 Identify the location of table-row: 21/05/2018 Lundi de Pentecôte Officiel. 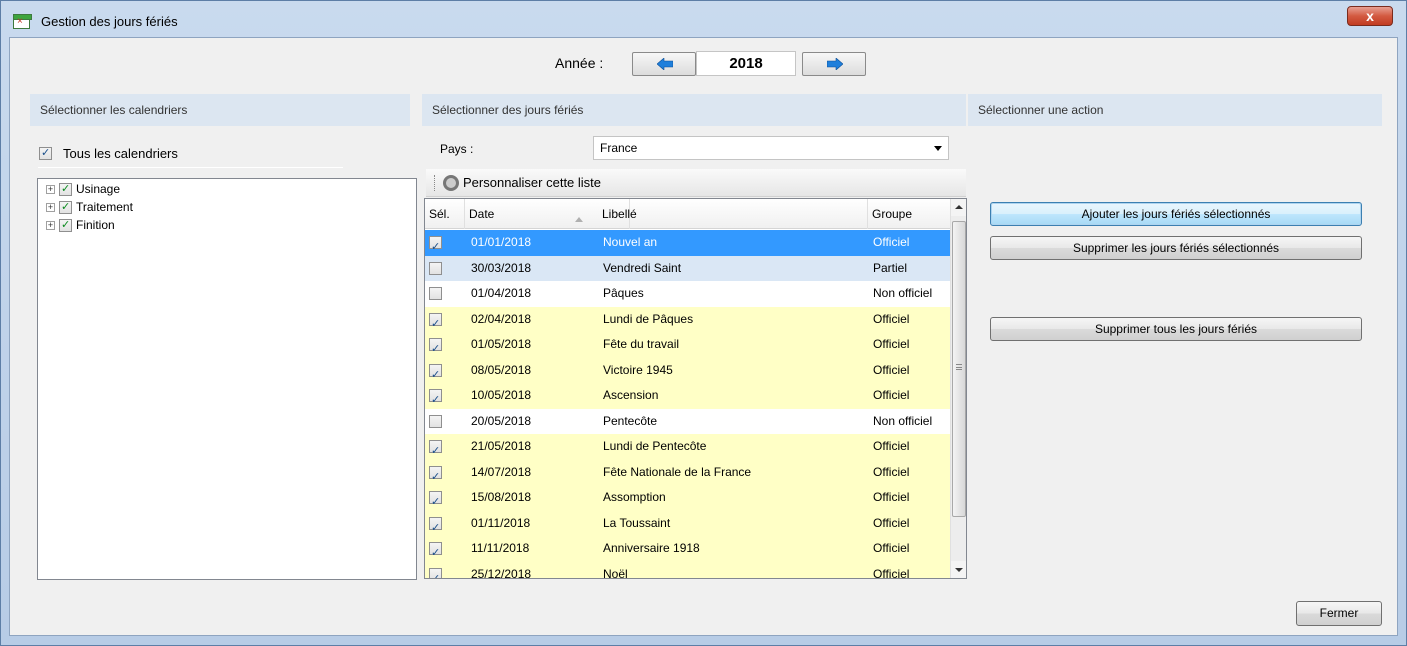
(688, 449).